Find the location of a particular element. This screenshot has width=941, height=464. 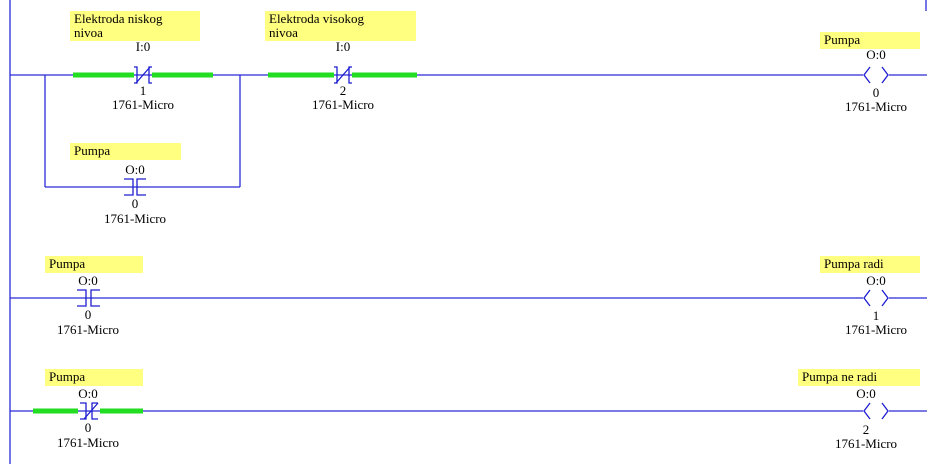

ote-coil-pumpa-radi is located at coordinates (876, 298).